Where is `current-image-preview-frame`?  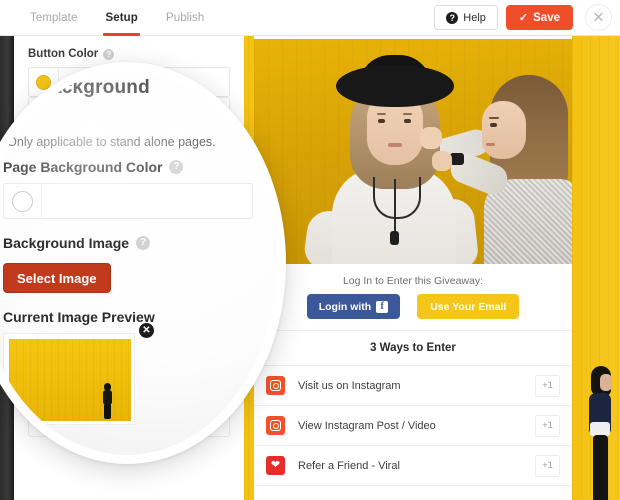
current-image-preview-frame is located at coordinates (69, 379).